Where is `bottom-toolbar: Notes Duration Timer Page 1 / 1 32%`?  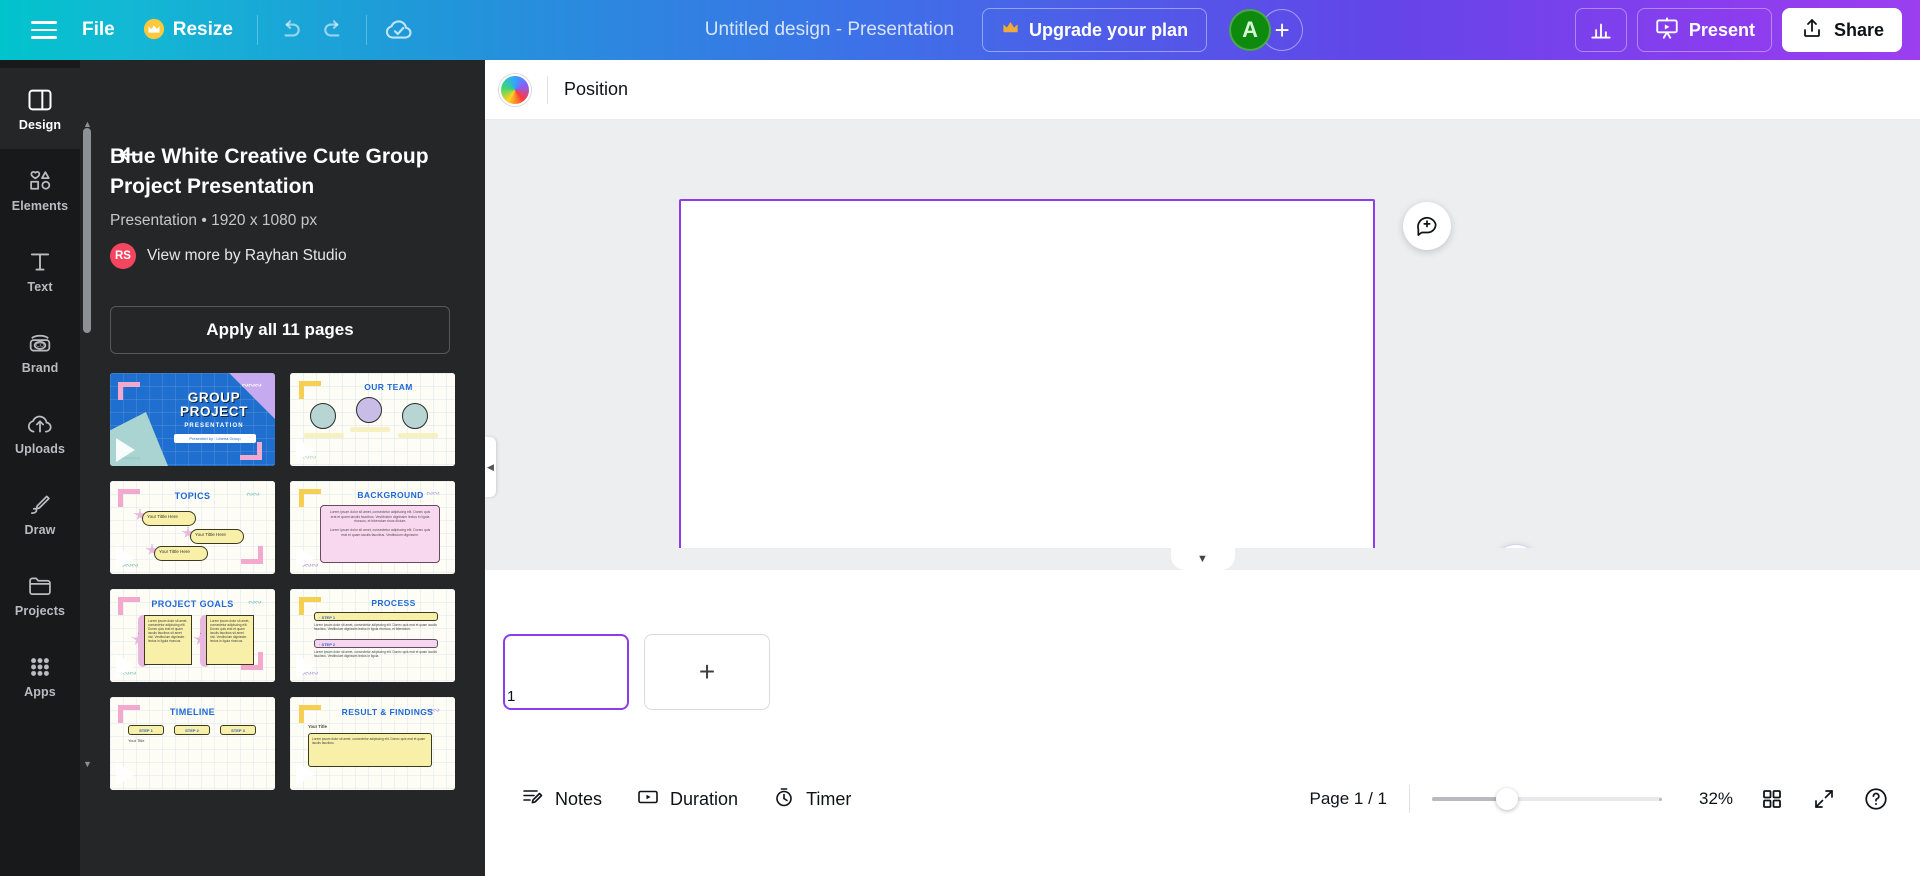 bottom-toolbar: Notes Duration Timer Page 1 / 1 32% is located at coordinates (1202, 799).